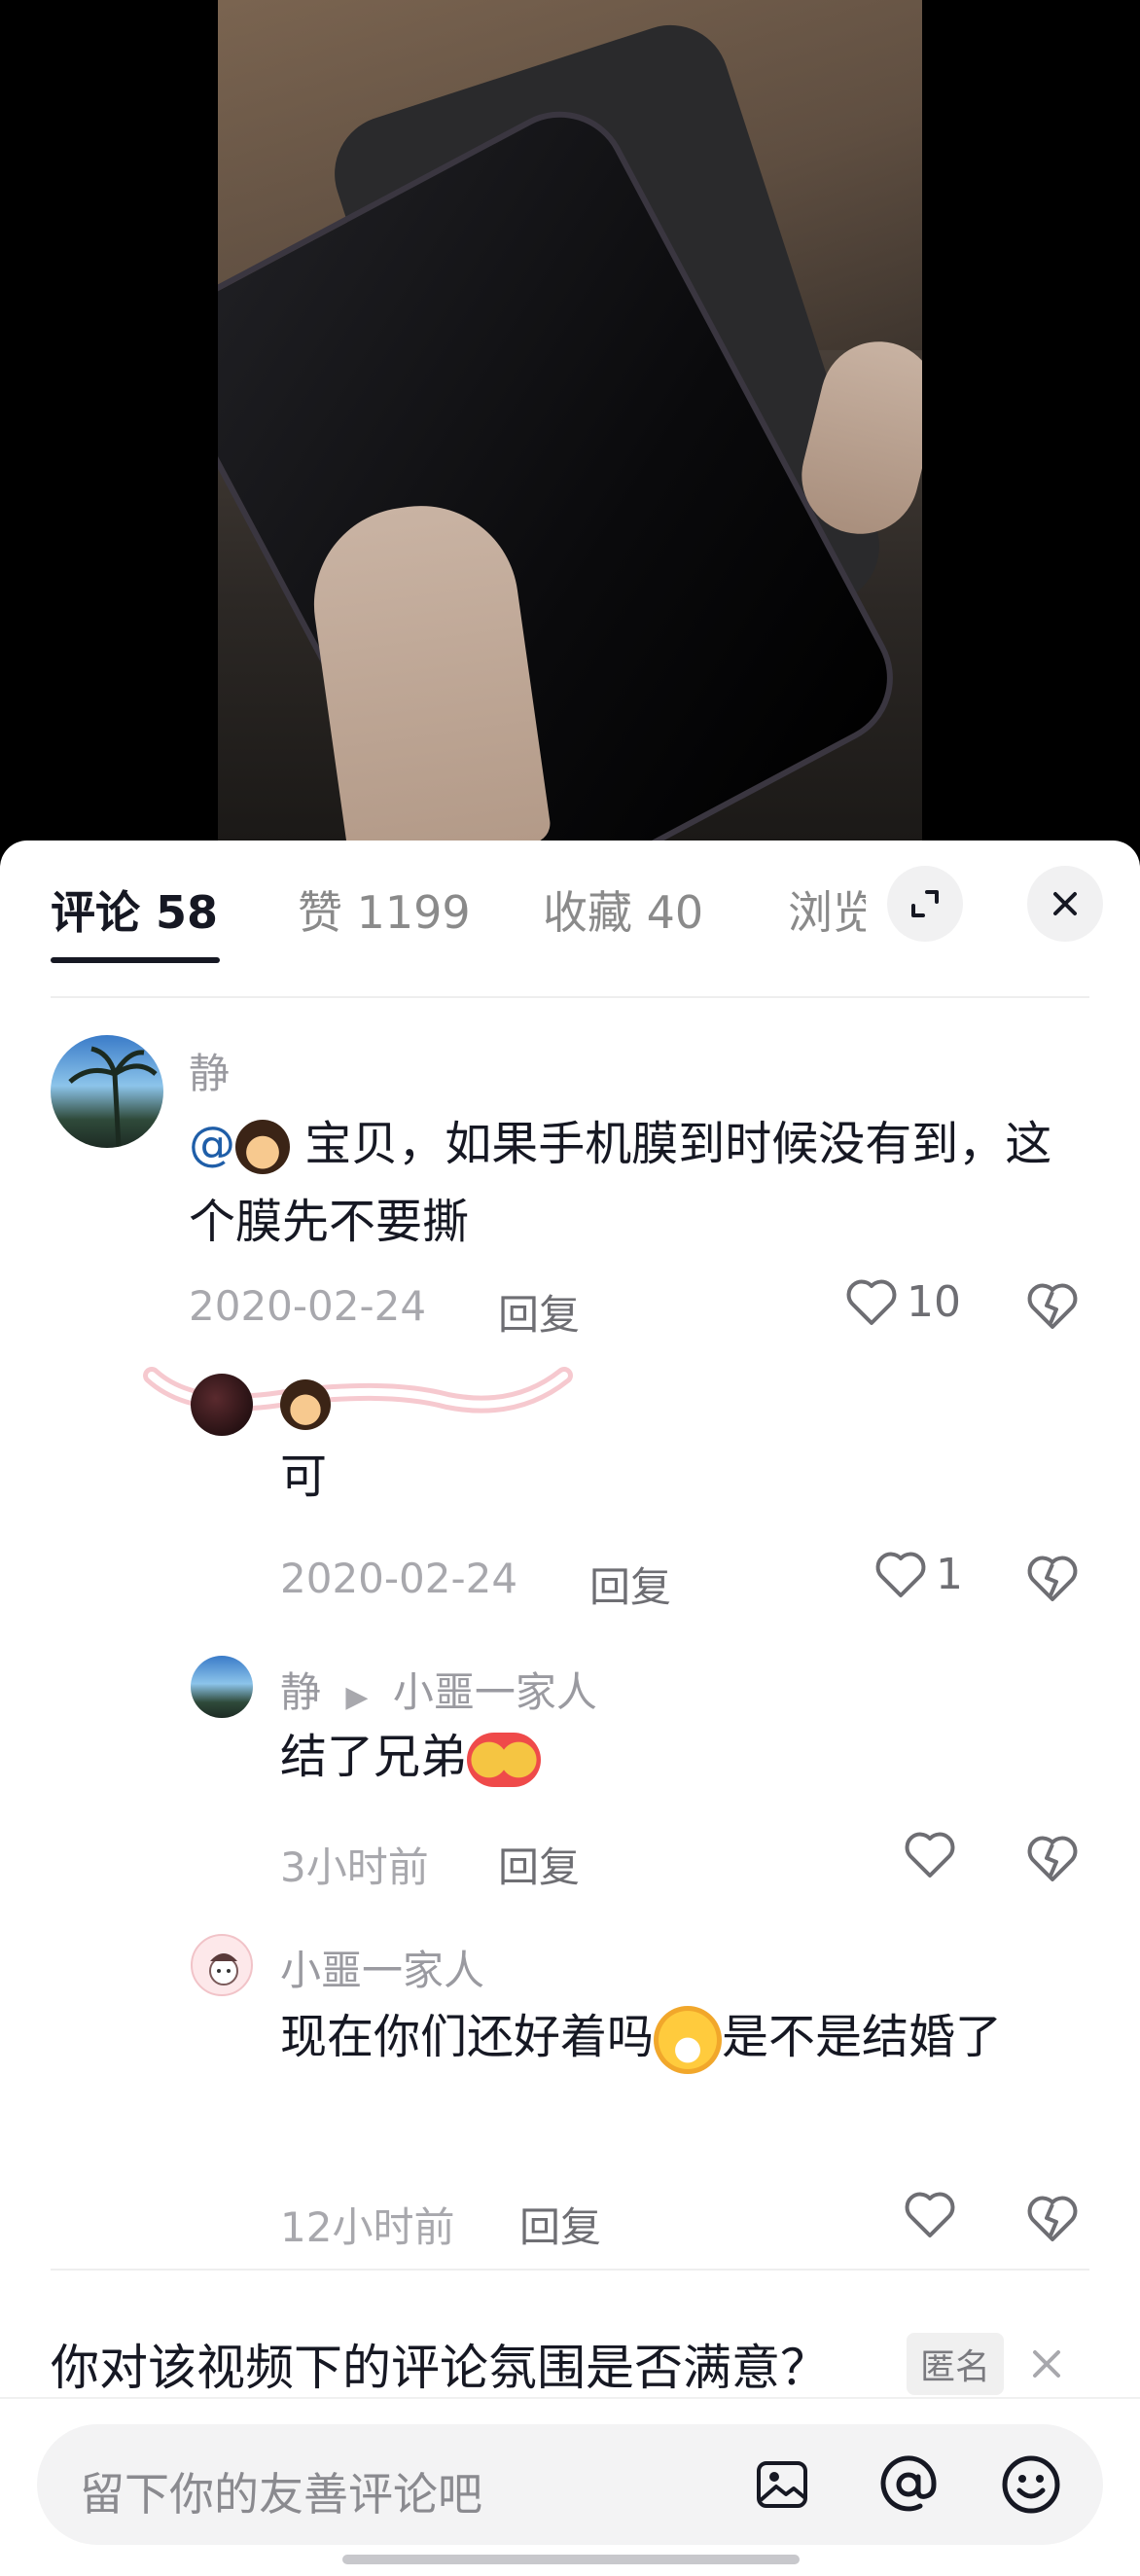  I want to click on like-button: 1, so click(918, 1574).